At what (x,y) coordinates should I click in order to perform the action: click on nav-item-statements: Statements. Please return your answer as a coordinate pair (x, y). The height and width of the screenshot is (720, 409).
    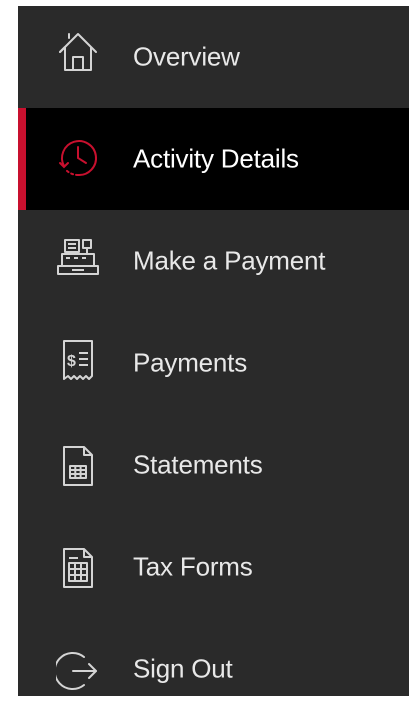
    Looking at the image, I should click on (213, 465).